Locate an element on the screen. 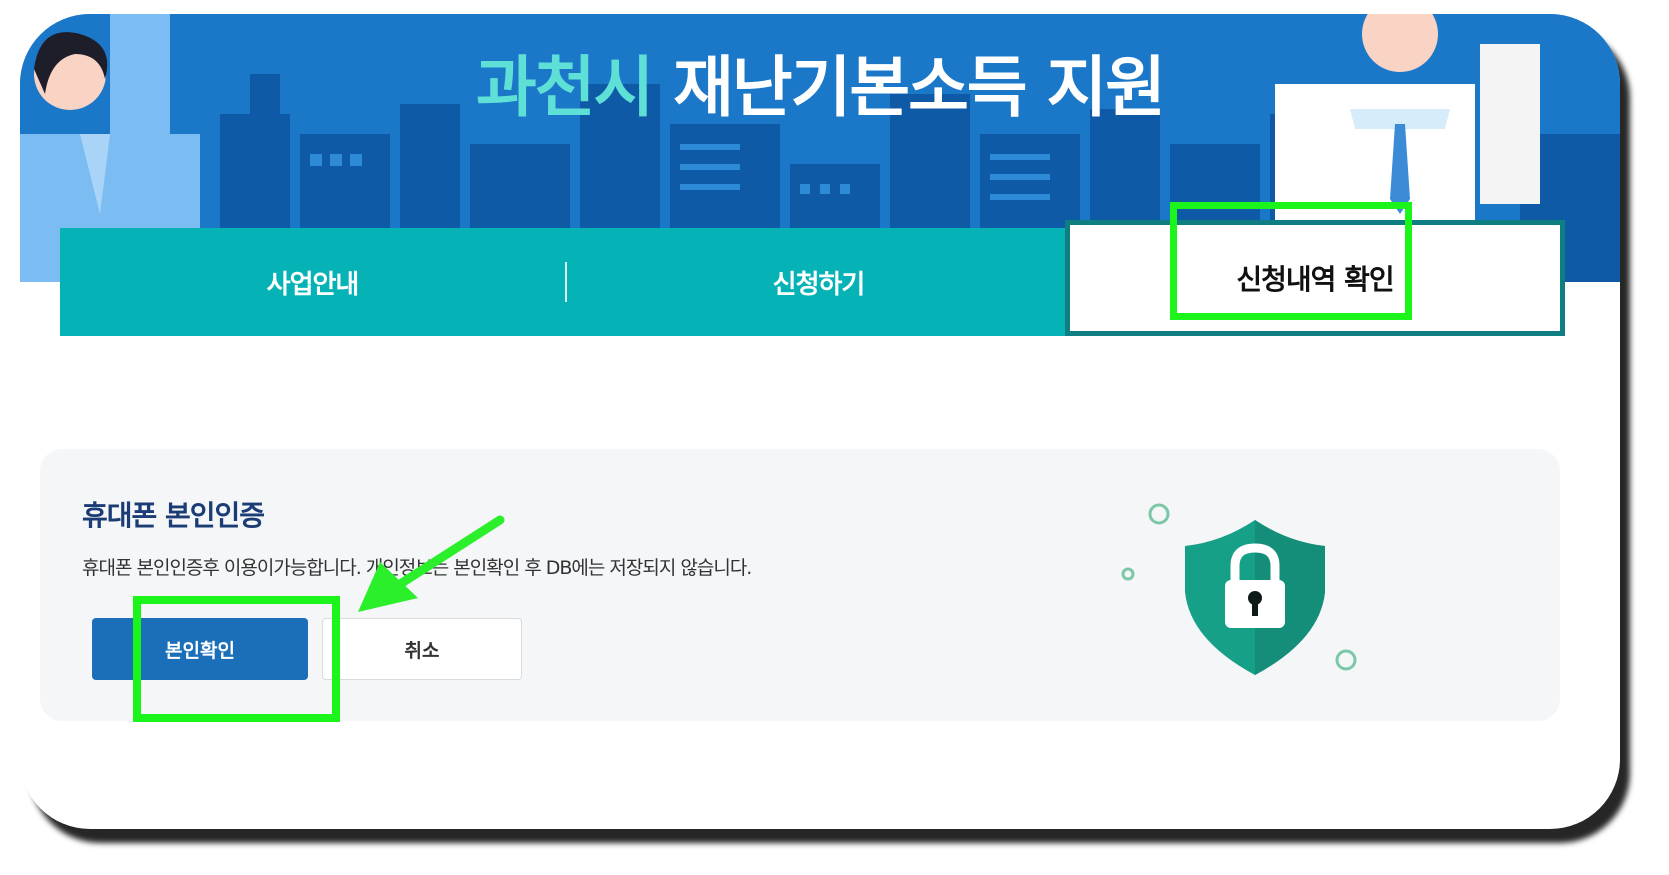 The width and height of the screenshot is (1669, 875). panel-title: 휴대폰 본인인증 is located at coordinates (173, 515).